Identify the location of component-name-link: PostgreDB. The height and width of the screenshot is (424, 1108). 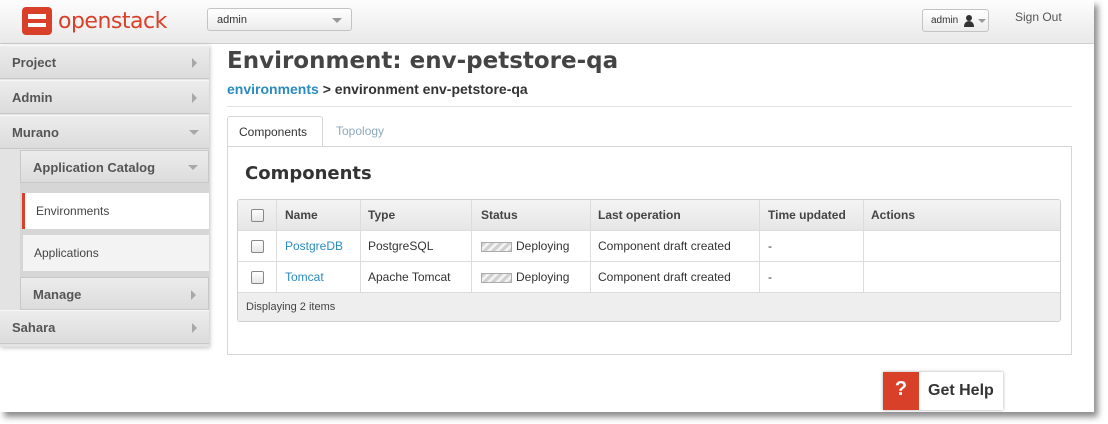
(314, 246).